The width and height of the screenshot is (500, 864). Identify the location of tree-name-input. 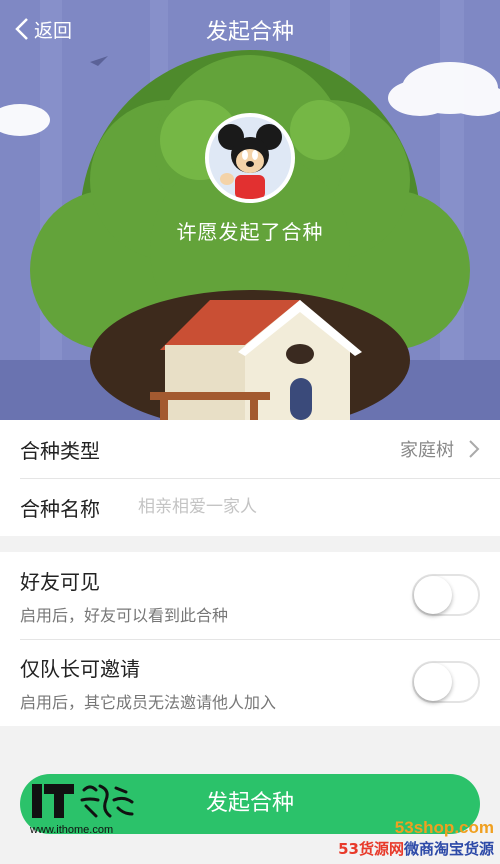
(298, 507).